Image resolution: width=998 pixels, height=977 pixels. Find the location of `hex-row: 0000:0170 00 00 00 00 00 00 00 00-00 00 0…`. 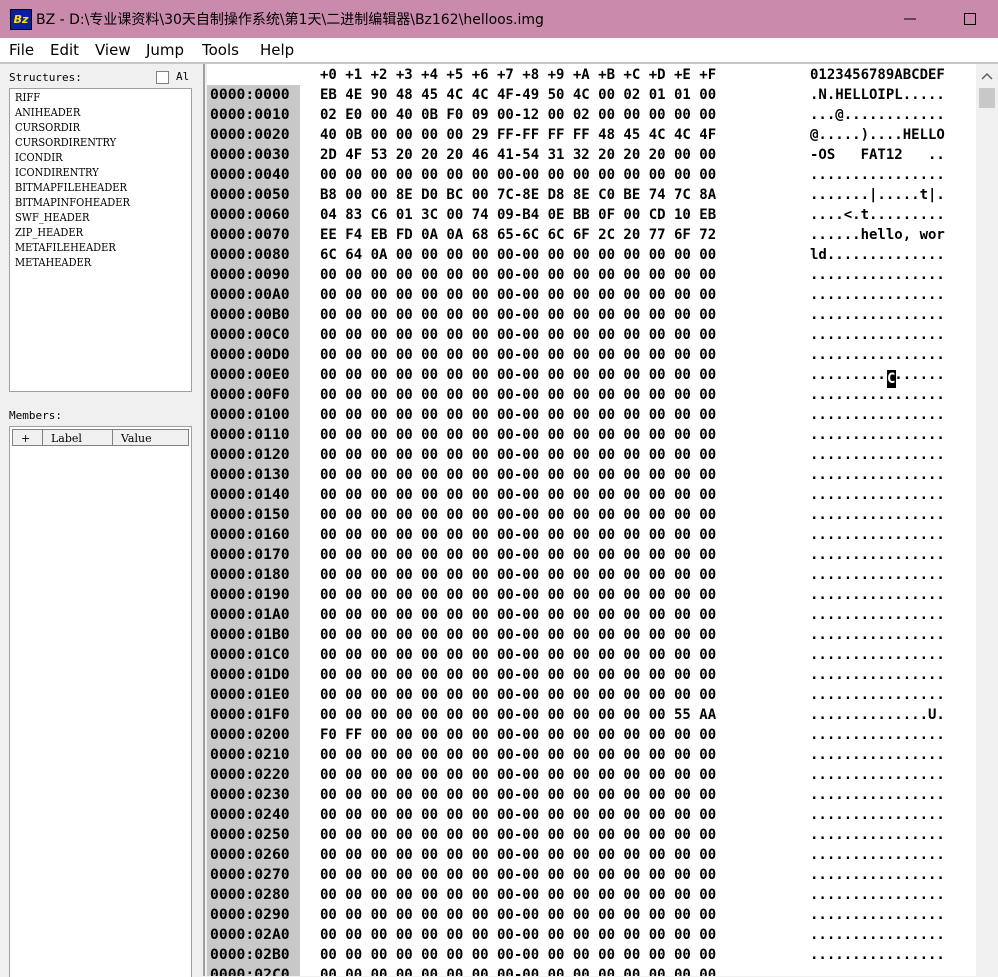

hex-row: 0000:0170 00 00 00 00 00 00 00 00-00 00 0… is located at coordinates (591, 555).